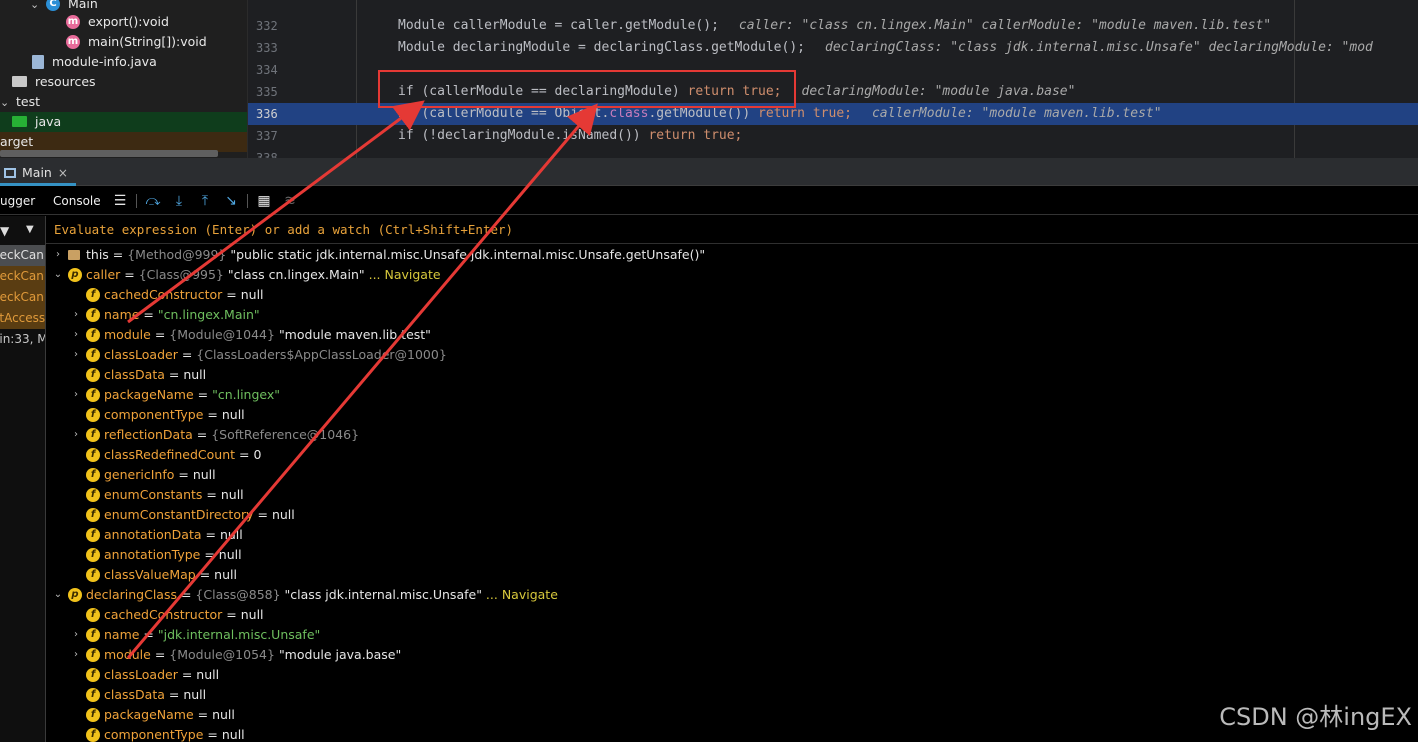 The height and width of the screenshot is (742, 1418). I want to click on tree-item-label: test, so click(27, 101).